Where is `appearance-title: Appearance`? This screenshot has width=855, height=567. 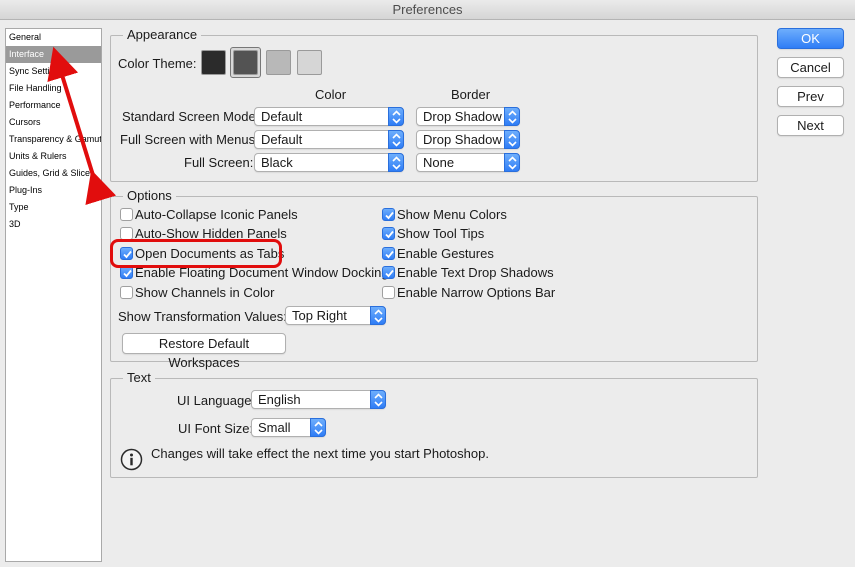
appearance-title: Appearance is located at coordinates (162, 35).